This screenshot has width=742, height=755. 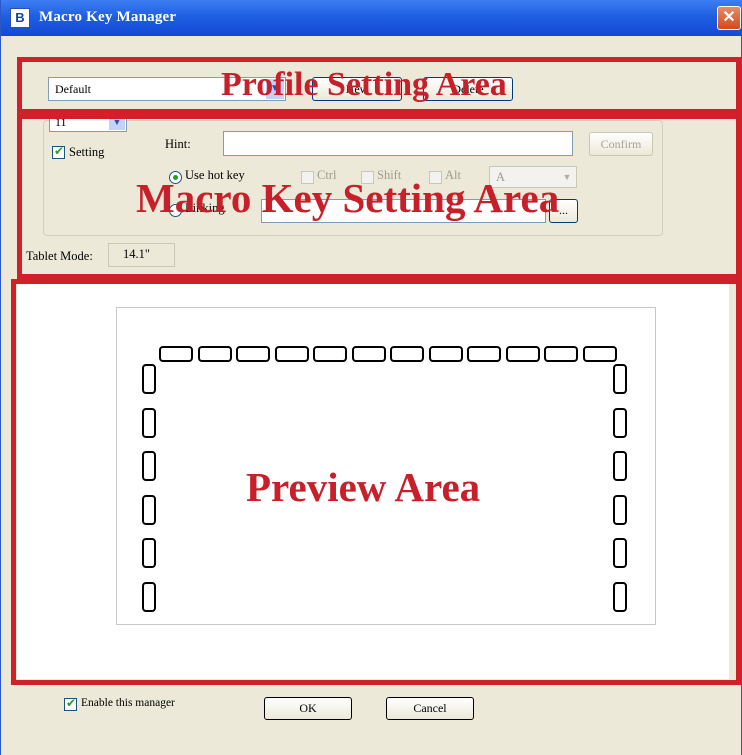 I want to click on enable-manager-checkbox: ✔, so click(x=70, y=703).